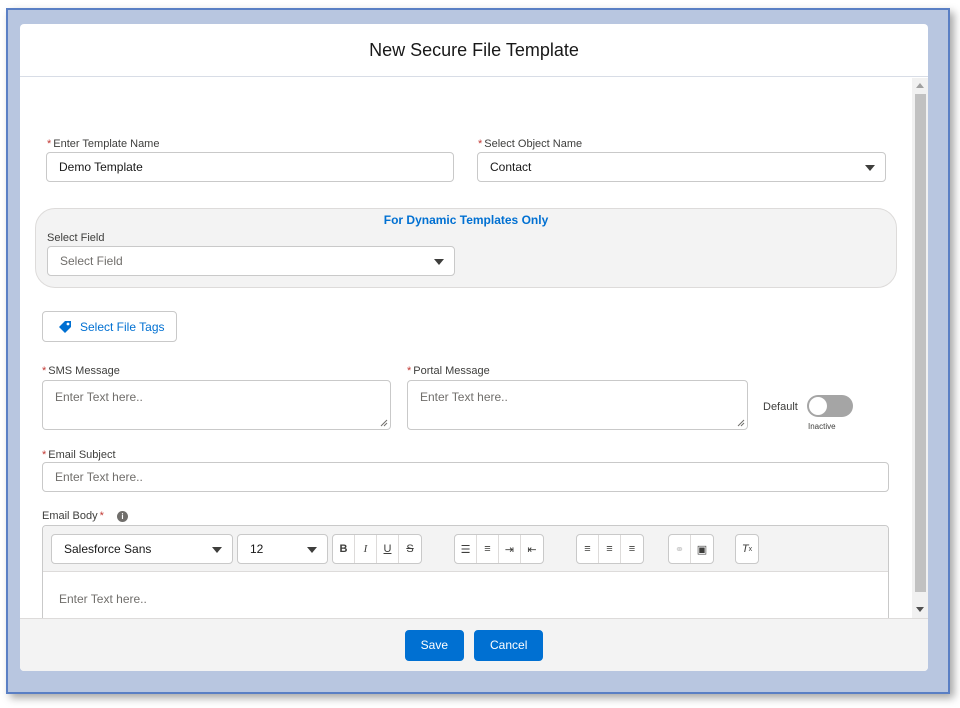 Image resolution: width=960 pixels, height=708 pixels. I want to click on template-name-input: Demo Template, so click(250, 167).